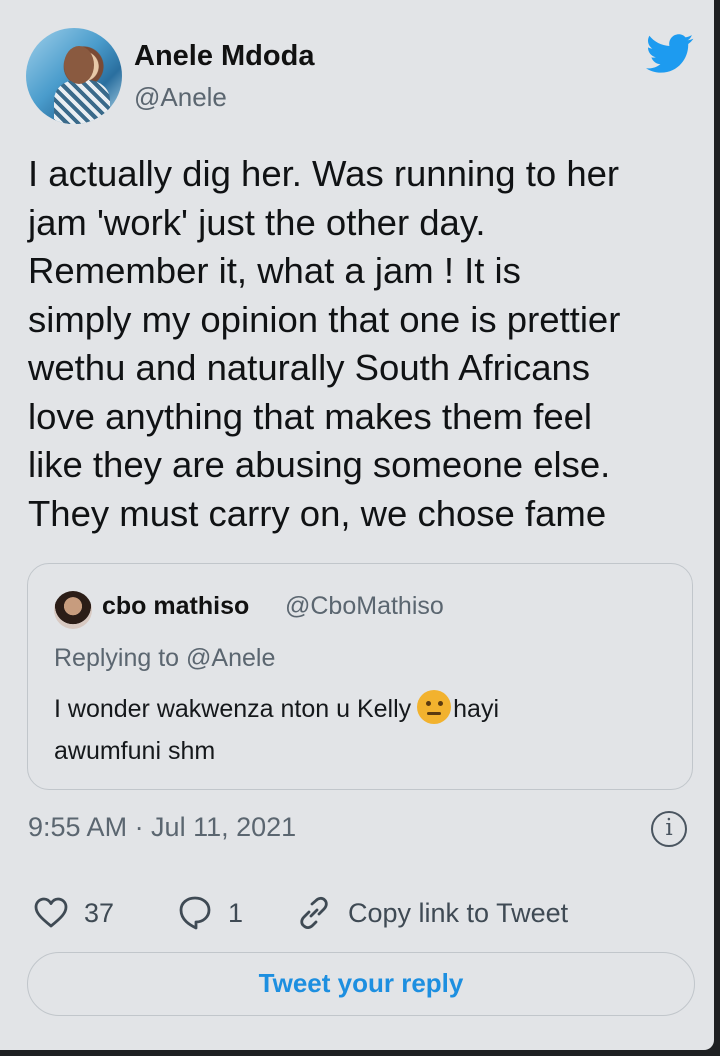 The height and width of the screenshot is (1056, 720). I want to click on quoted-author-avatar, so click(73, 610).